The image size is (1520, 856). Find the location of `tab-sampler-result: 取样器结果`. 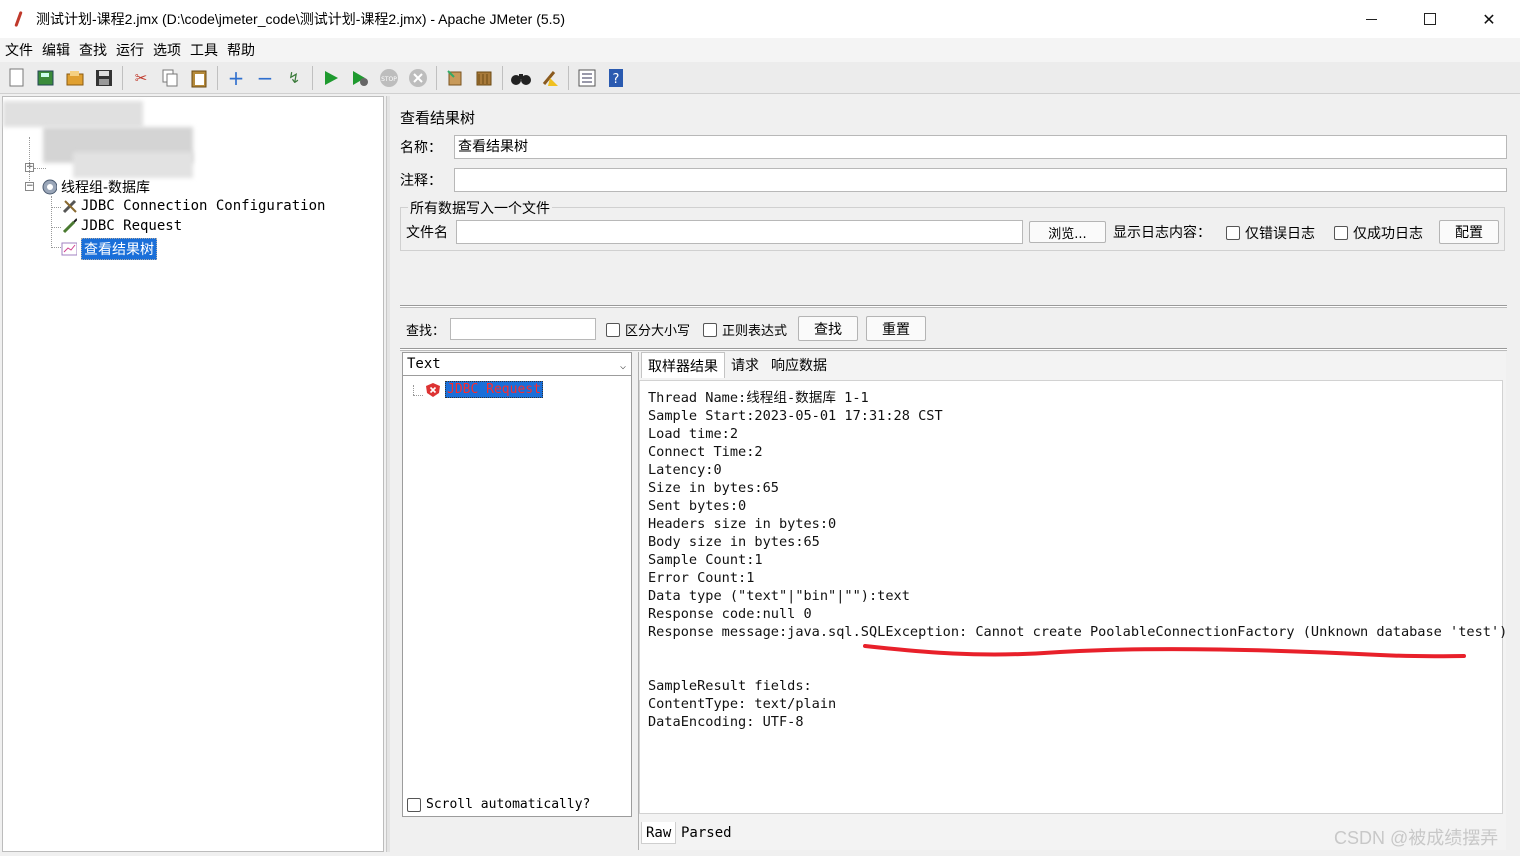

tab-sampler-result: 取样器结果 is located at coordinates (683, 365).